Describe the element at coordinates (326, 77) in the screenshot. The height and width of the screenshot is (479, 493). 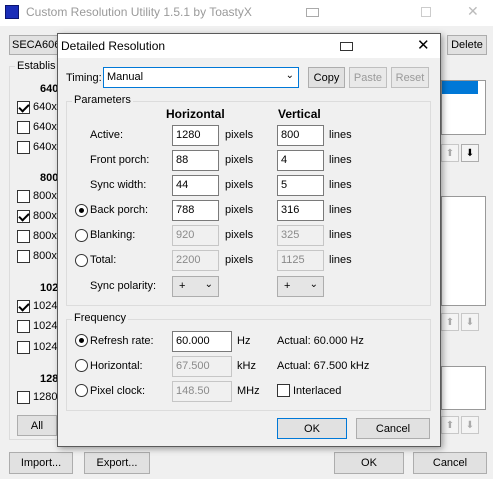
I see `copy-button: Copy` at that location.